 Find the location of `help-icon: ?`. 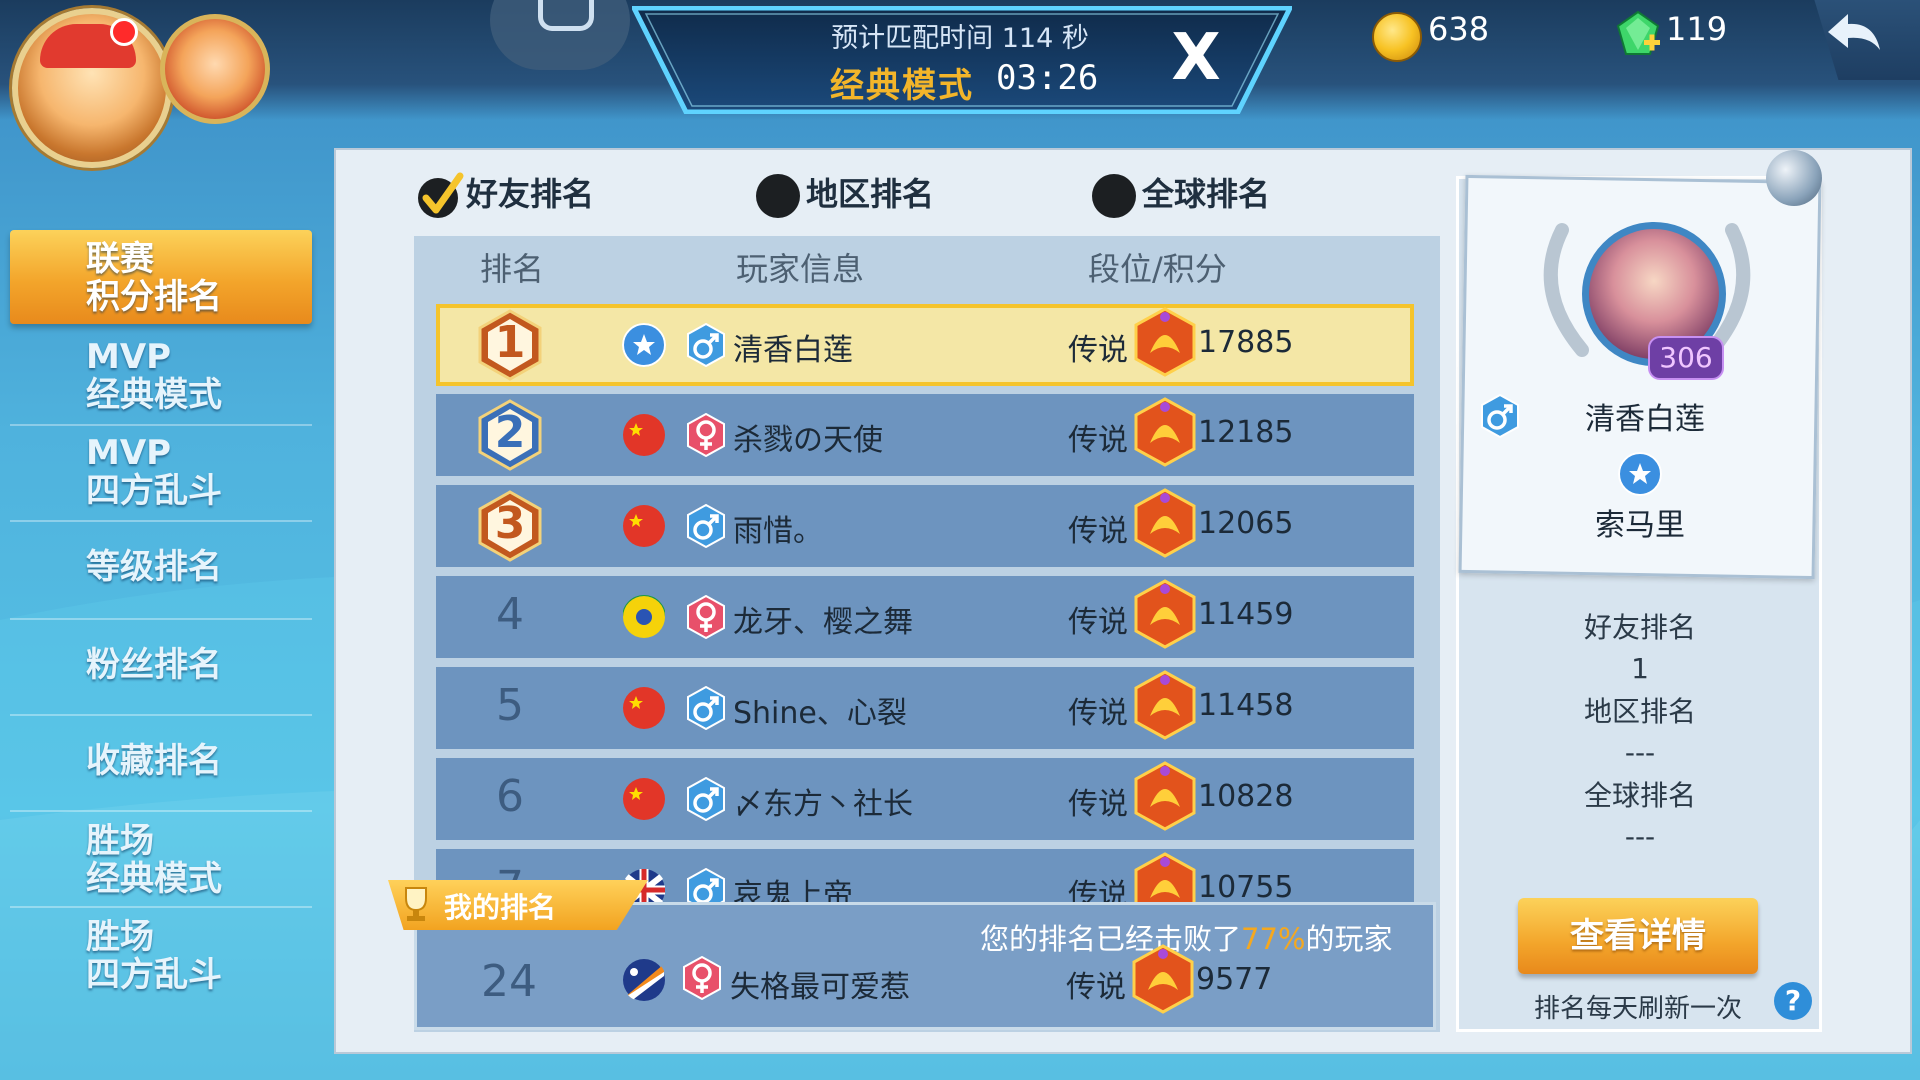

help-icon: ? is located at coordinates (1793, 1001).